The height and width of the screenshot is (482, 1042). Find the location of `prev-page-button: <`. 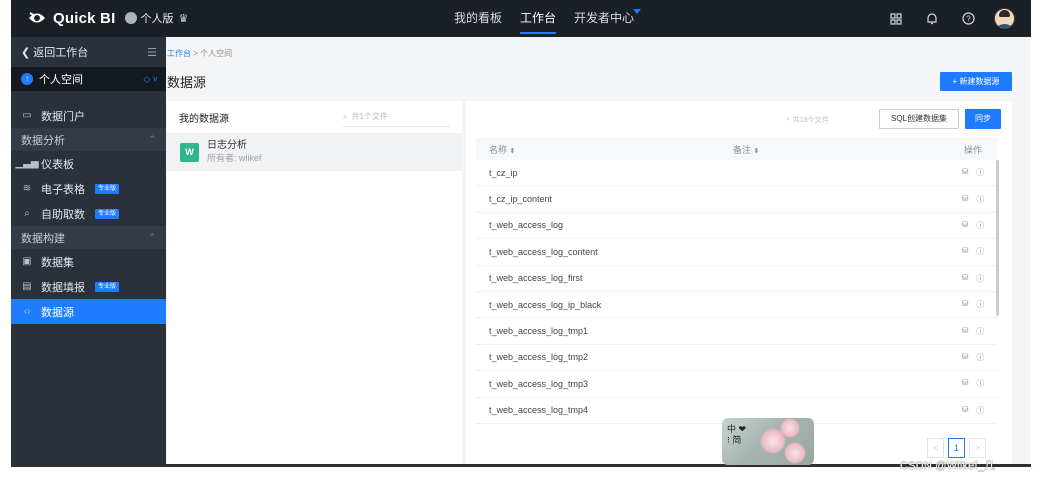

prev-page-button: < is located at coordinates (935, 448).